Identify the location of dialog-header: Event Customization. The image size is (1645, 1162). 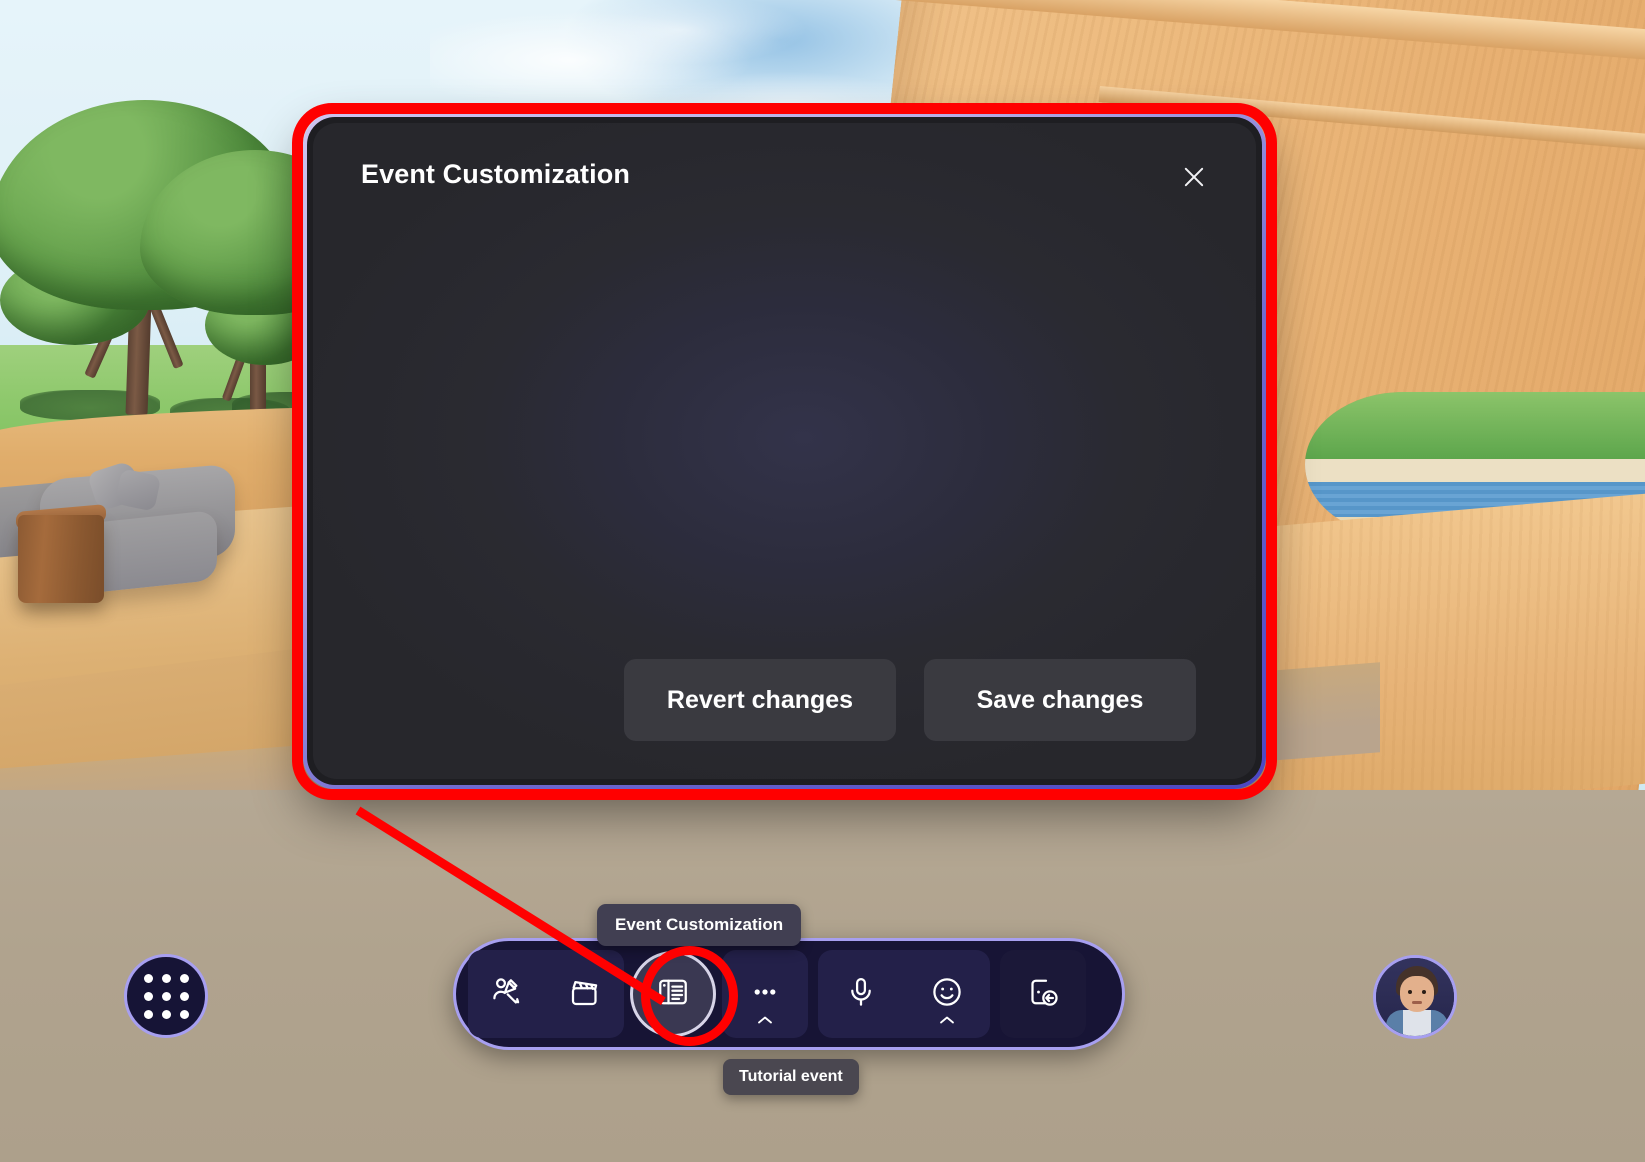
(784, 177).